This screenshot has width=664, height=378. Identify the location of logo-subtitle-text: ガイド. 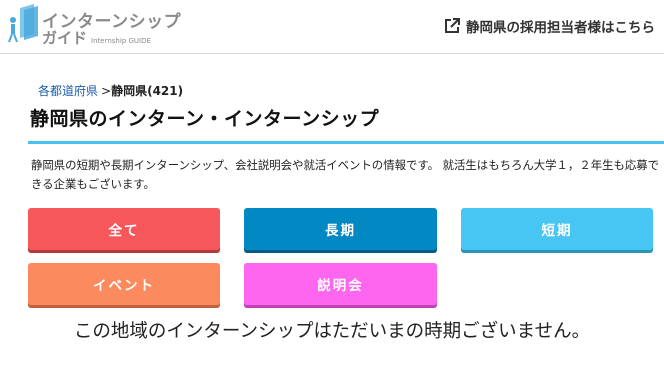
(65, 38).